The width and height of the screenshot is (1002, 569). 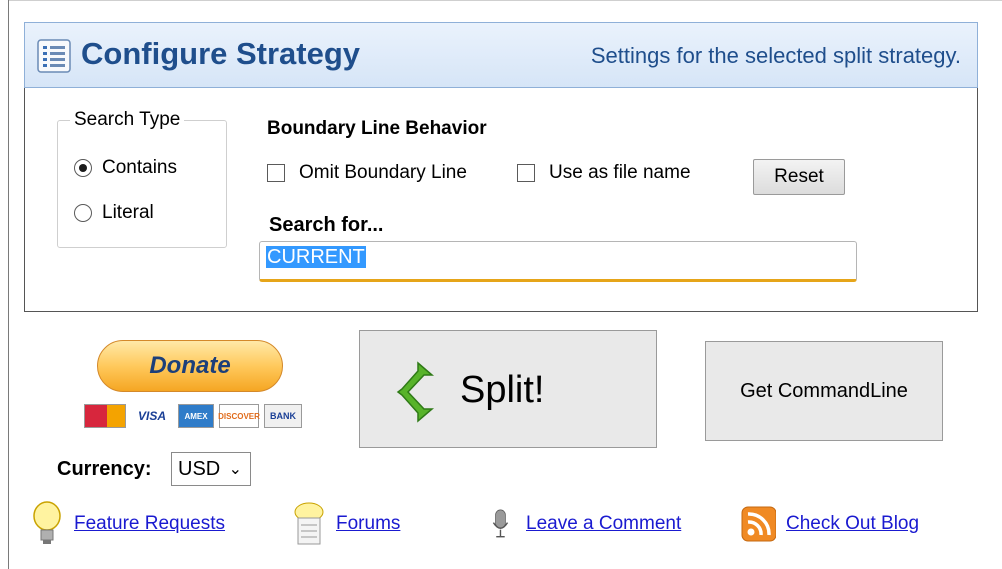 I want to click on omit-boundary-label: Omit Boundary Line, so click(x=383, y=172).